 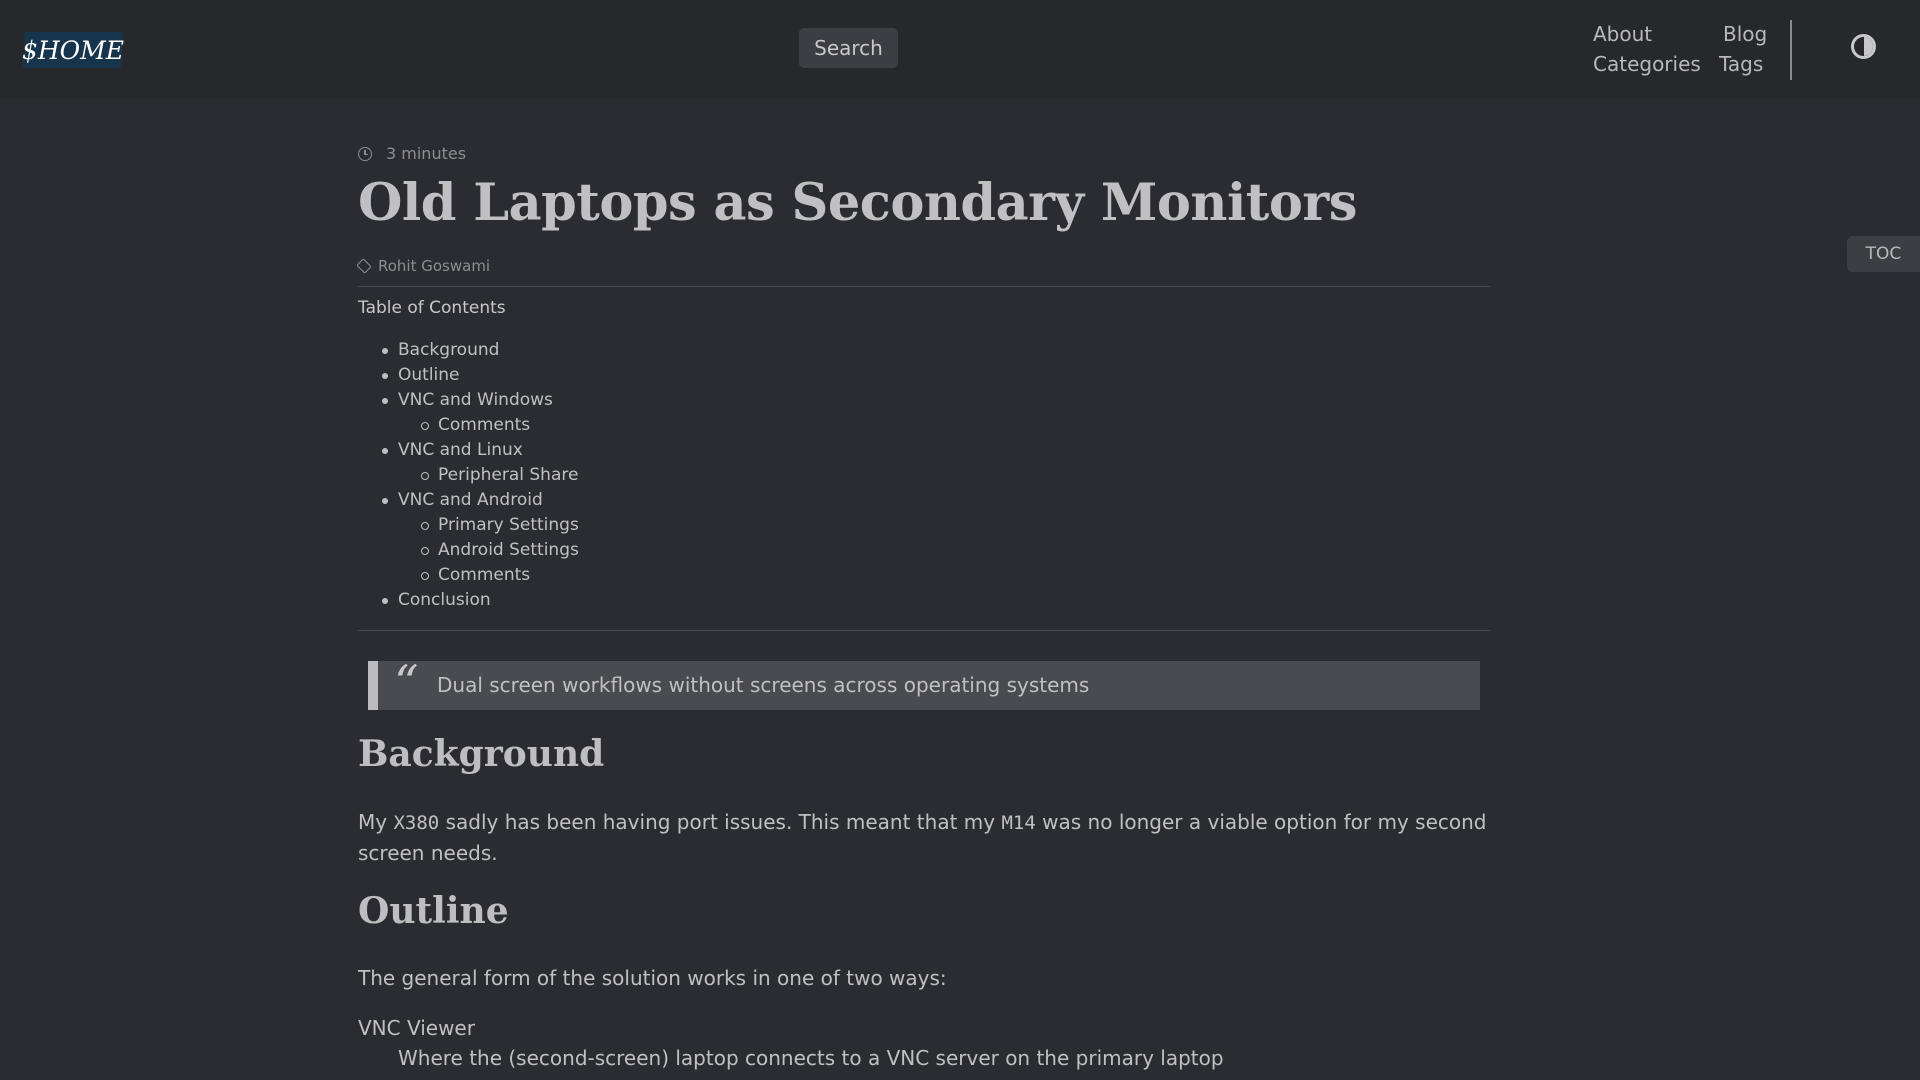 What do you see at coordinates (1745, 34) in the screenshot?
I see `nav-blog-link: Blog` at bounding box center [1745, 34].